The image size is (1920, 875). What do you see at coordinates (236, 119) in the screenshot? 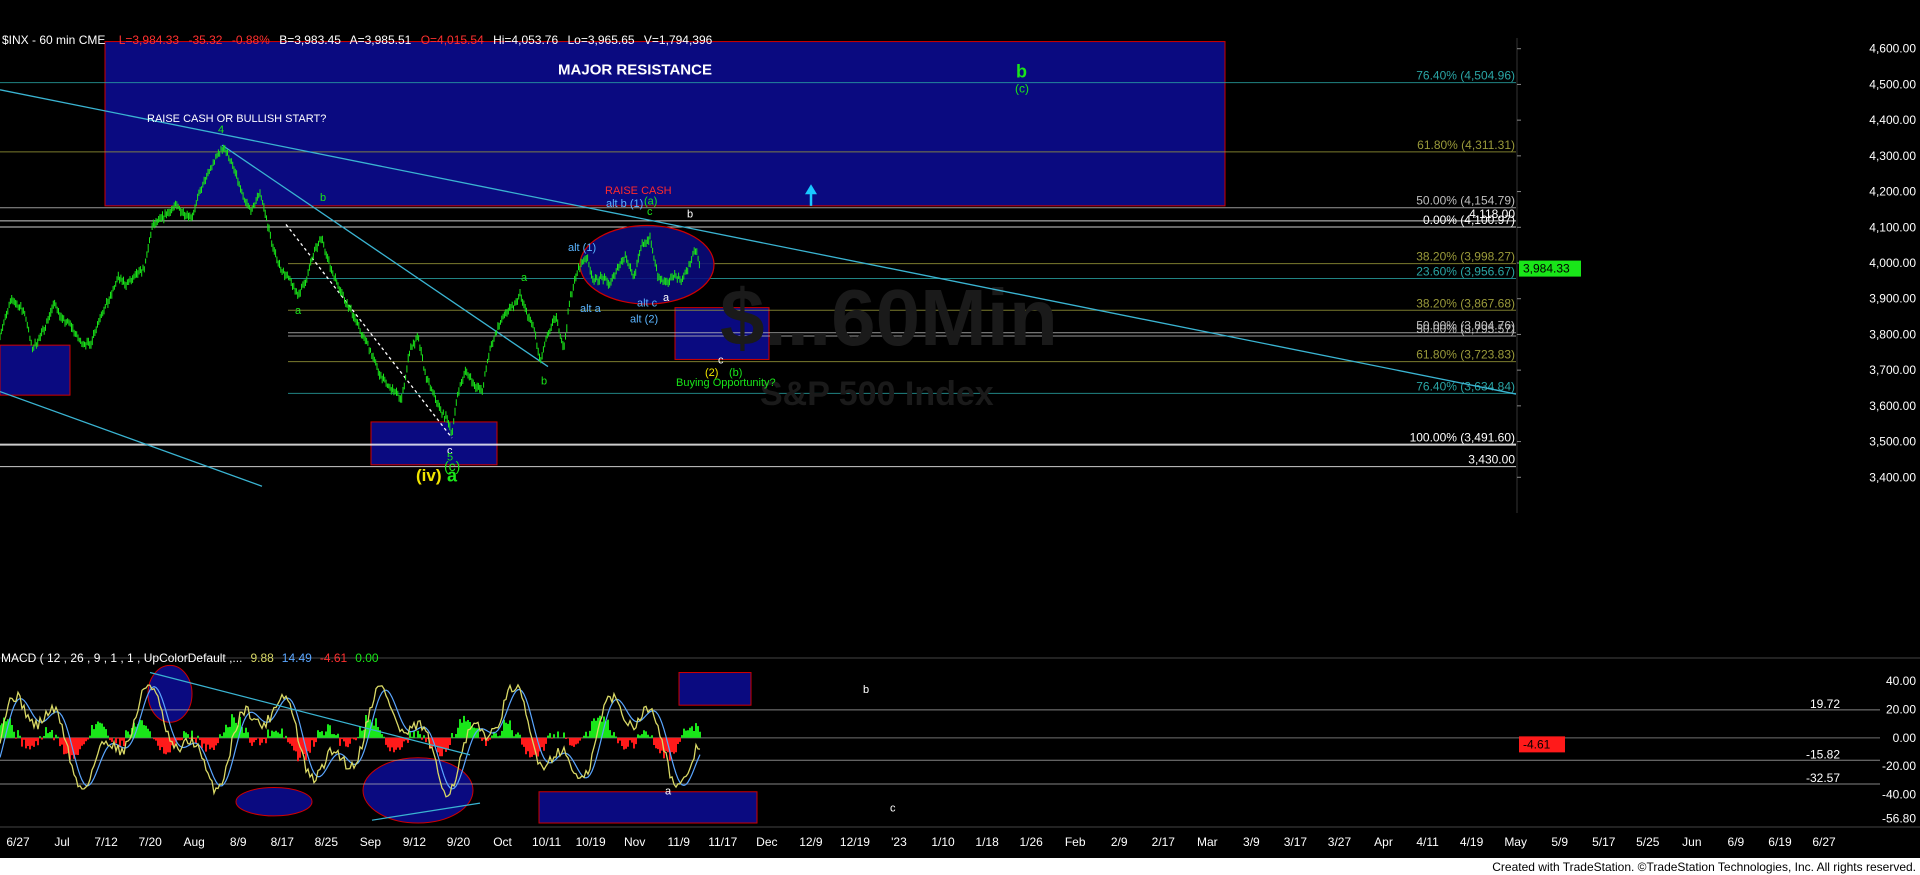
I see `wave-label-0: RAISE CASH OR BULLISH START?` at bounding box center [236, 119].